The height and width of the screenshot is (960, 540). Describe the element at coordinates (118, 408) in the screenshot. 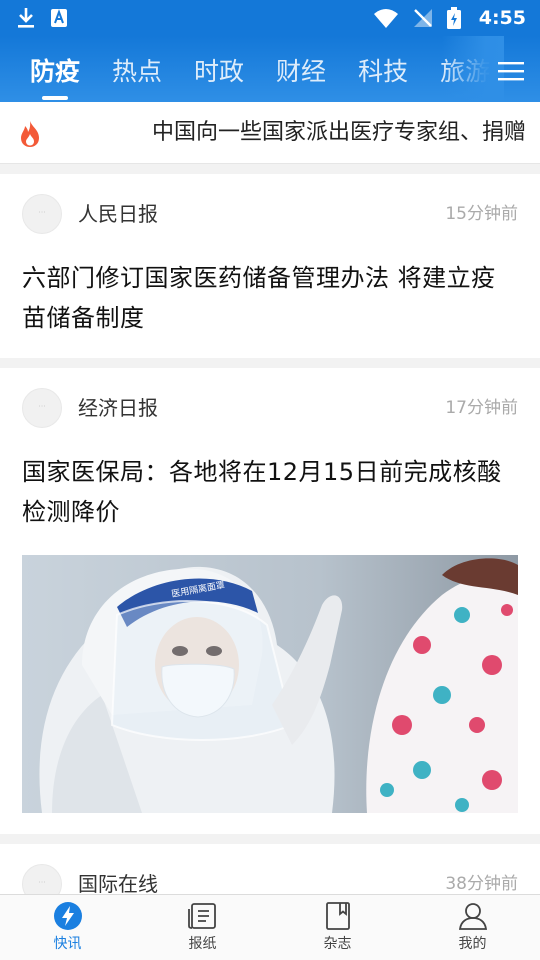

I see `source-name: 经济日报` at that location.